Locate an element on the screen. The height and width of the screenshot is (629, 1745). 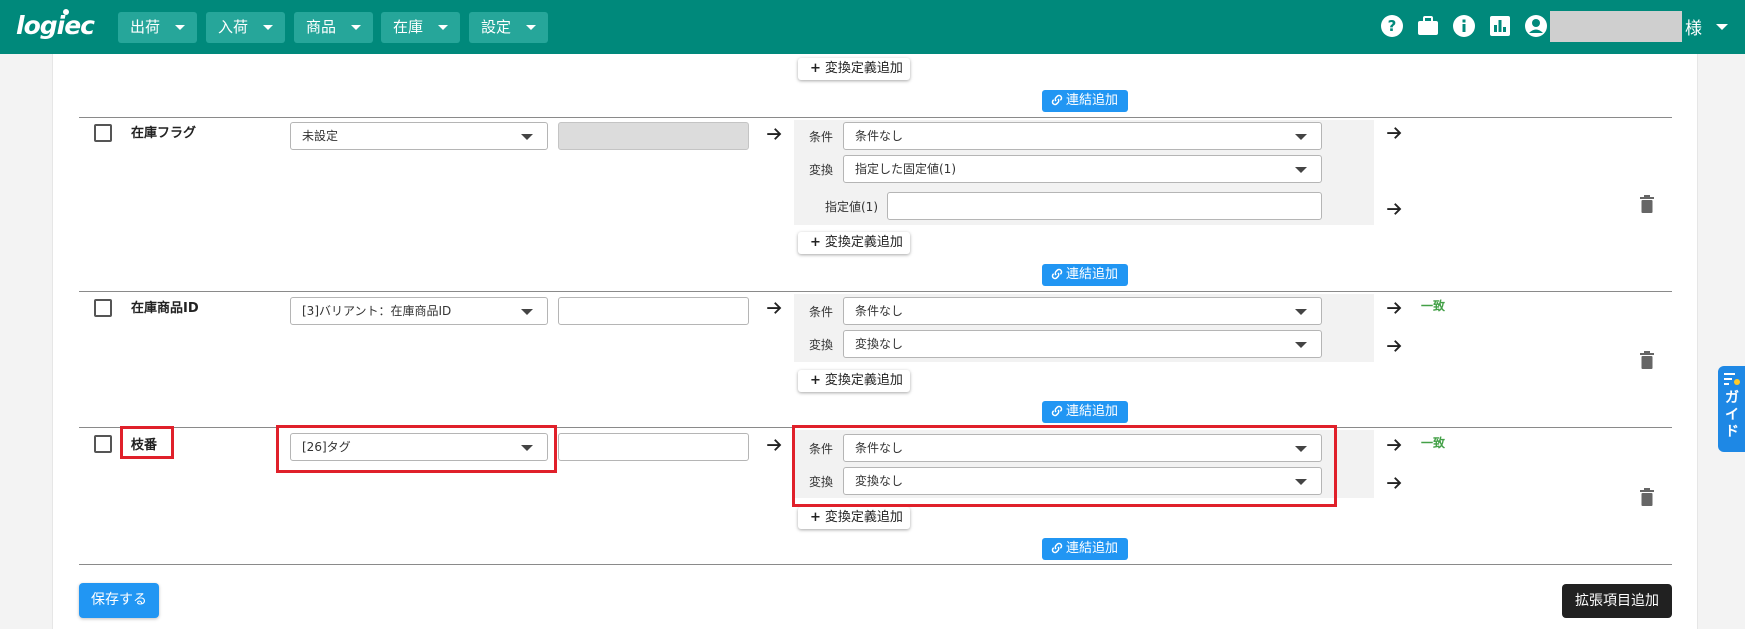
nav-products: 商品 is located at coordinates (333, 27).